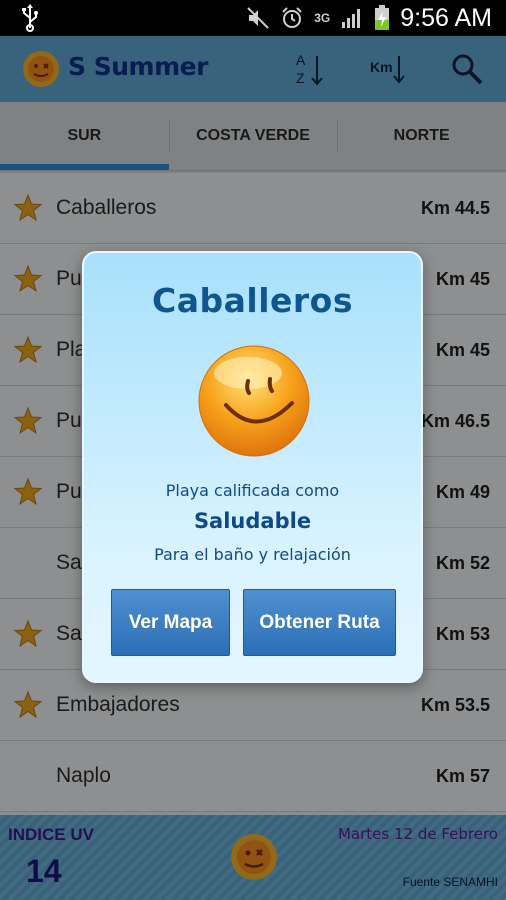 The width and height of the screenshot is (506, 900). What do you see at coordinates (252, 554) in the screenshot?
I see `dialog-subcaption: Para el baño y relajación` at bounding box center [252, 554].